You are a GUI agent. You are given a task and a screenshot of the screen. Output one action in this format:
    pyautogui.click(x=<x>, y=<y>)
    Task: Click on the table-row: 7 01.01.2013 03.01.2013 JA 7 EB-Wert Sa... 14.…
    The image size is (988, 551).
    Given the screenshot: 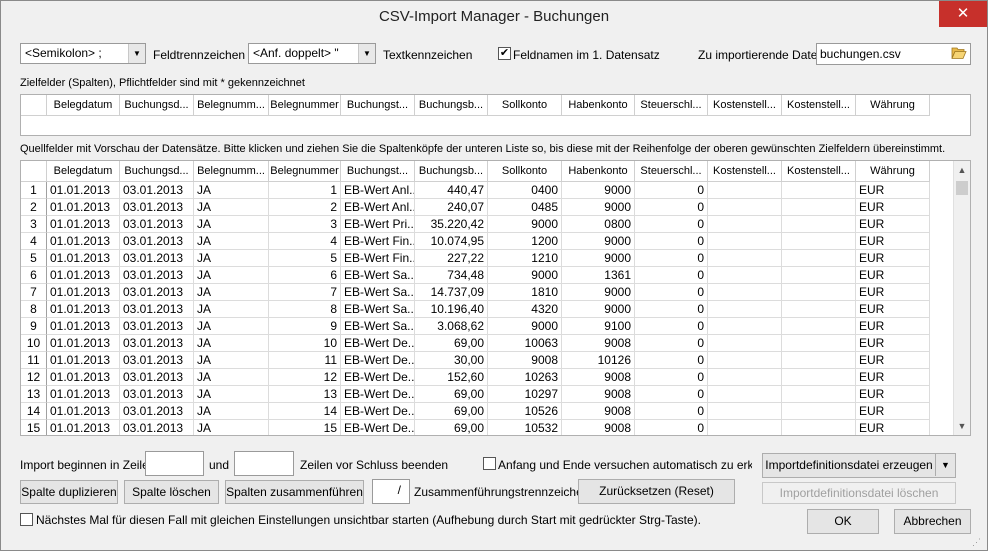 What is the action you would take?
    pyautogui.click(x=475, y=292)
    